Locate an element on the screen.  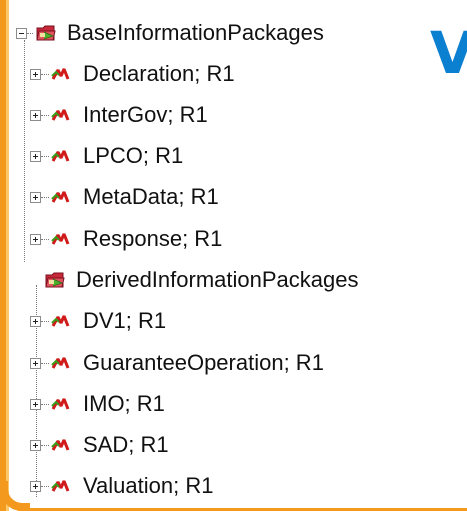
tree-node-label: BaseInformationPackages is located at coordinates (195, 32).